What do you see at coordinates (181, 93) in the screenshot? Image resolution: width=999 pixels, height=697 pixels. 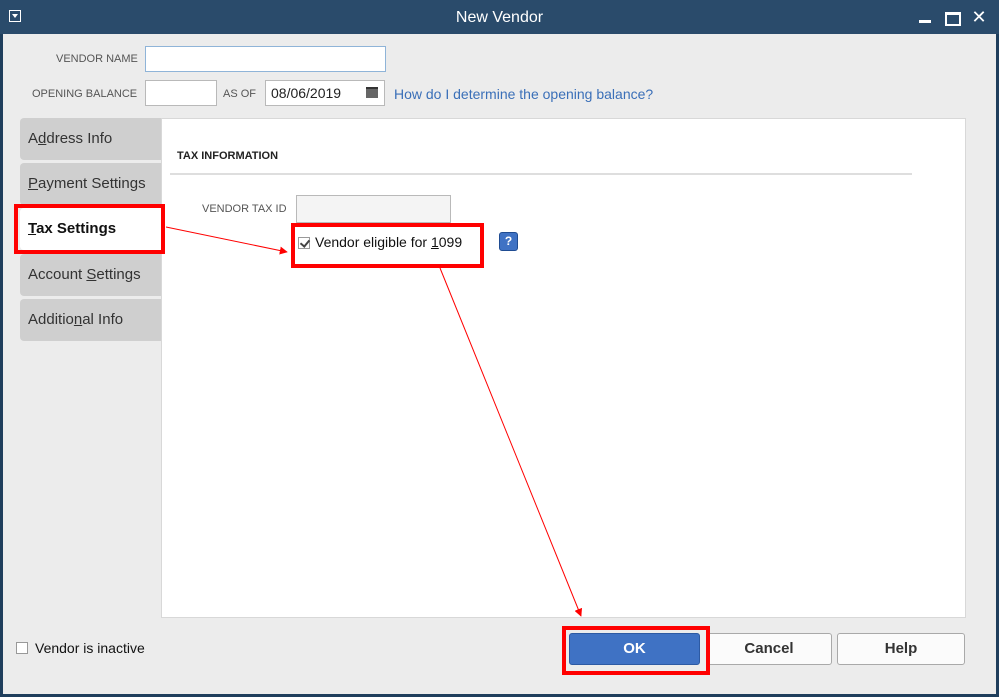 I see `opening-balance-input` at bounding box center [181, 93].